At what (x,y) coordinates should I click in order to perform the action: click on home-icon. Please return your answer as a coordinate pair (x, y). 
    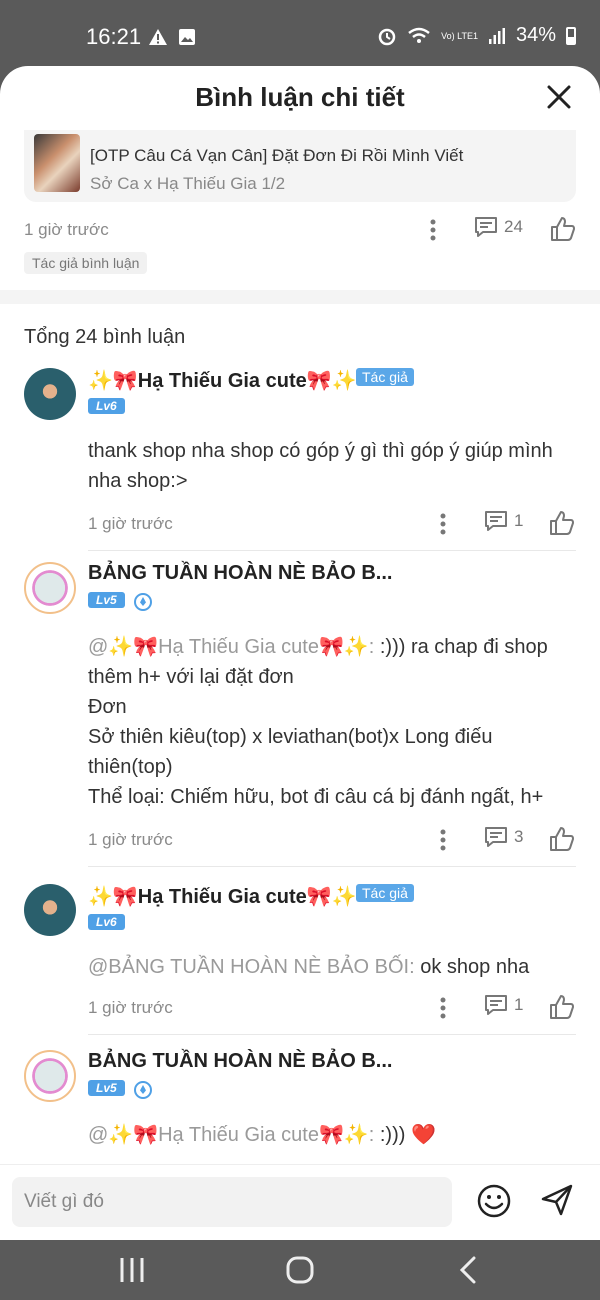
    Looking at the image, I should click on (300, 1270).